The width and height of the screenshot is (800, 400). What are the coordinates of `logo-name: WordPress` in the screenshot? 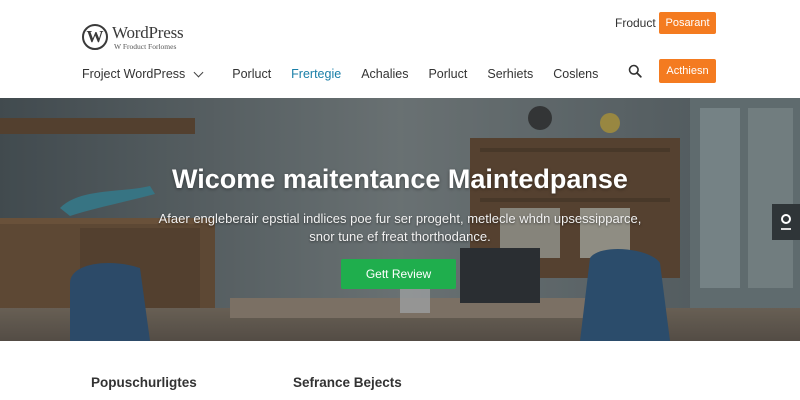 It's located at (148, 32).